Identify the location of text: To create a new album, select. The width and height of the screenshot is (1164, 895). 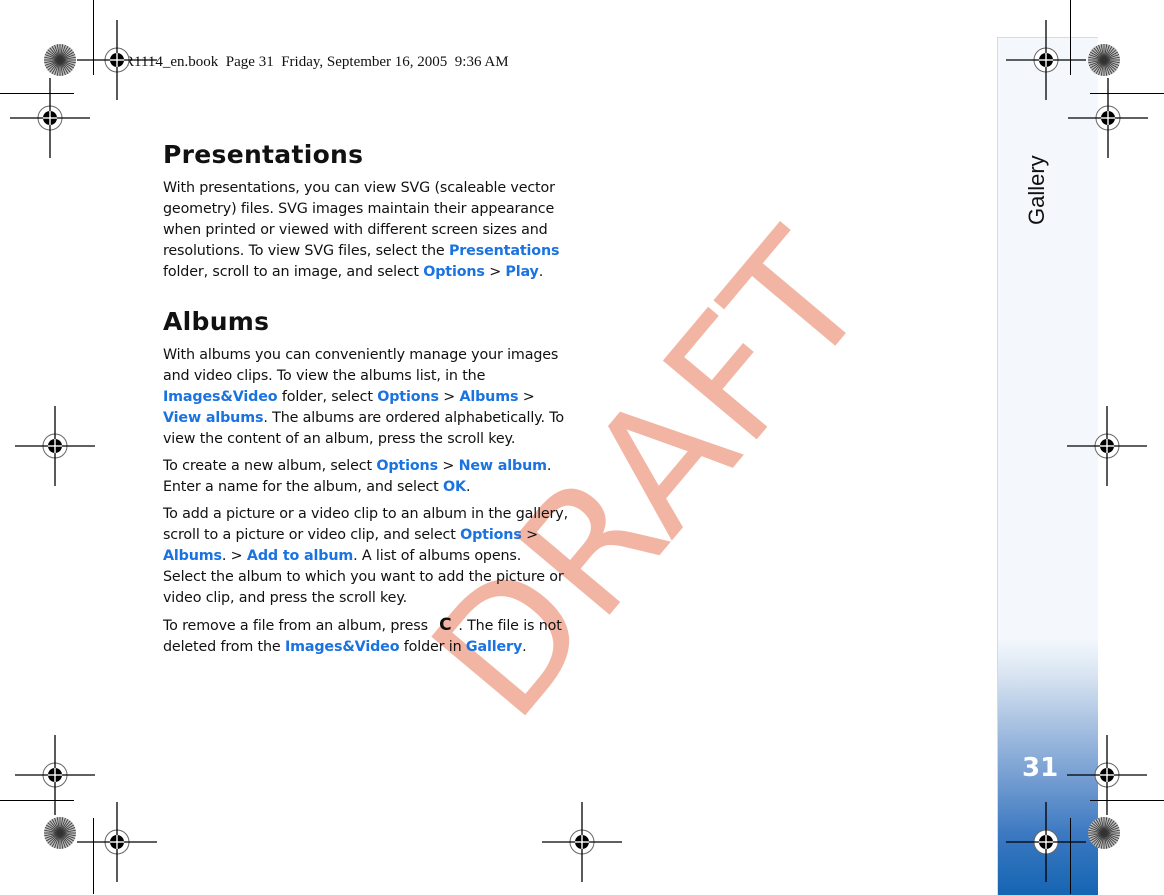
(270, 466).